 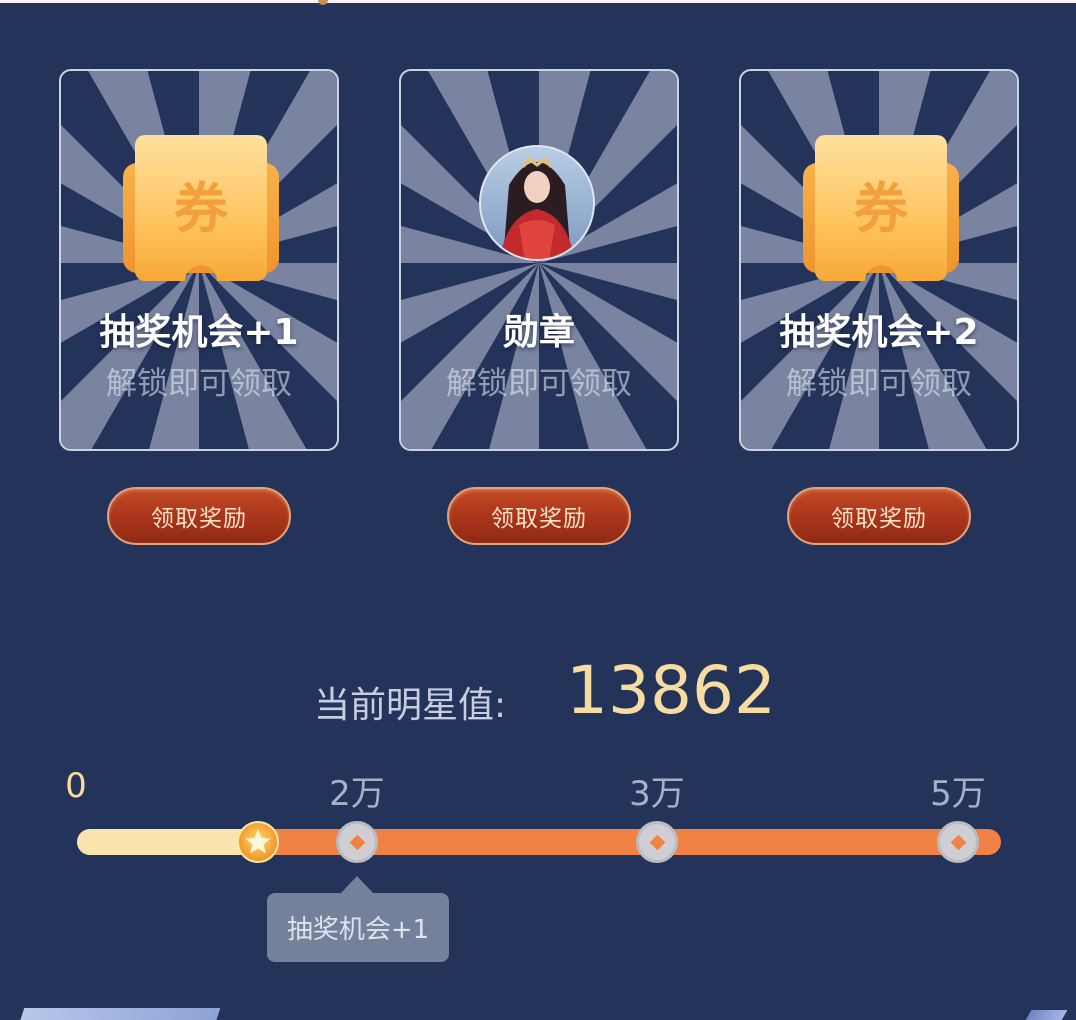 I want to click on reward-card-lottery-1: 券 抽奖机会+1 解锁即可领取, so click(x=199, y=260).